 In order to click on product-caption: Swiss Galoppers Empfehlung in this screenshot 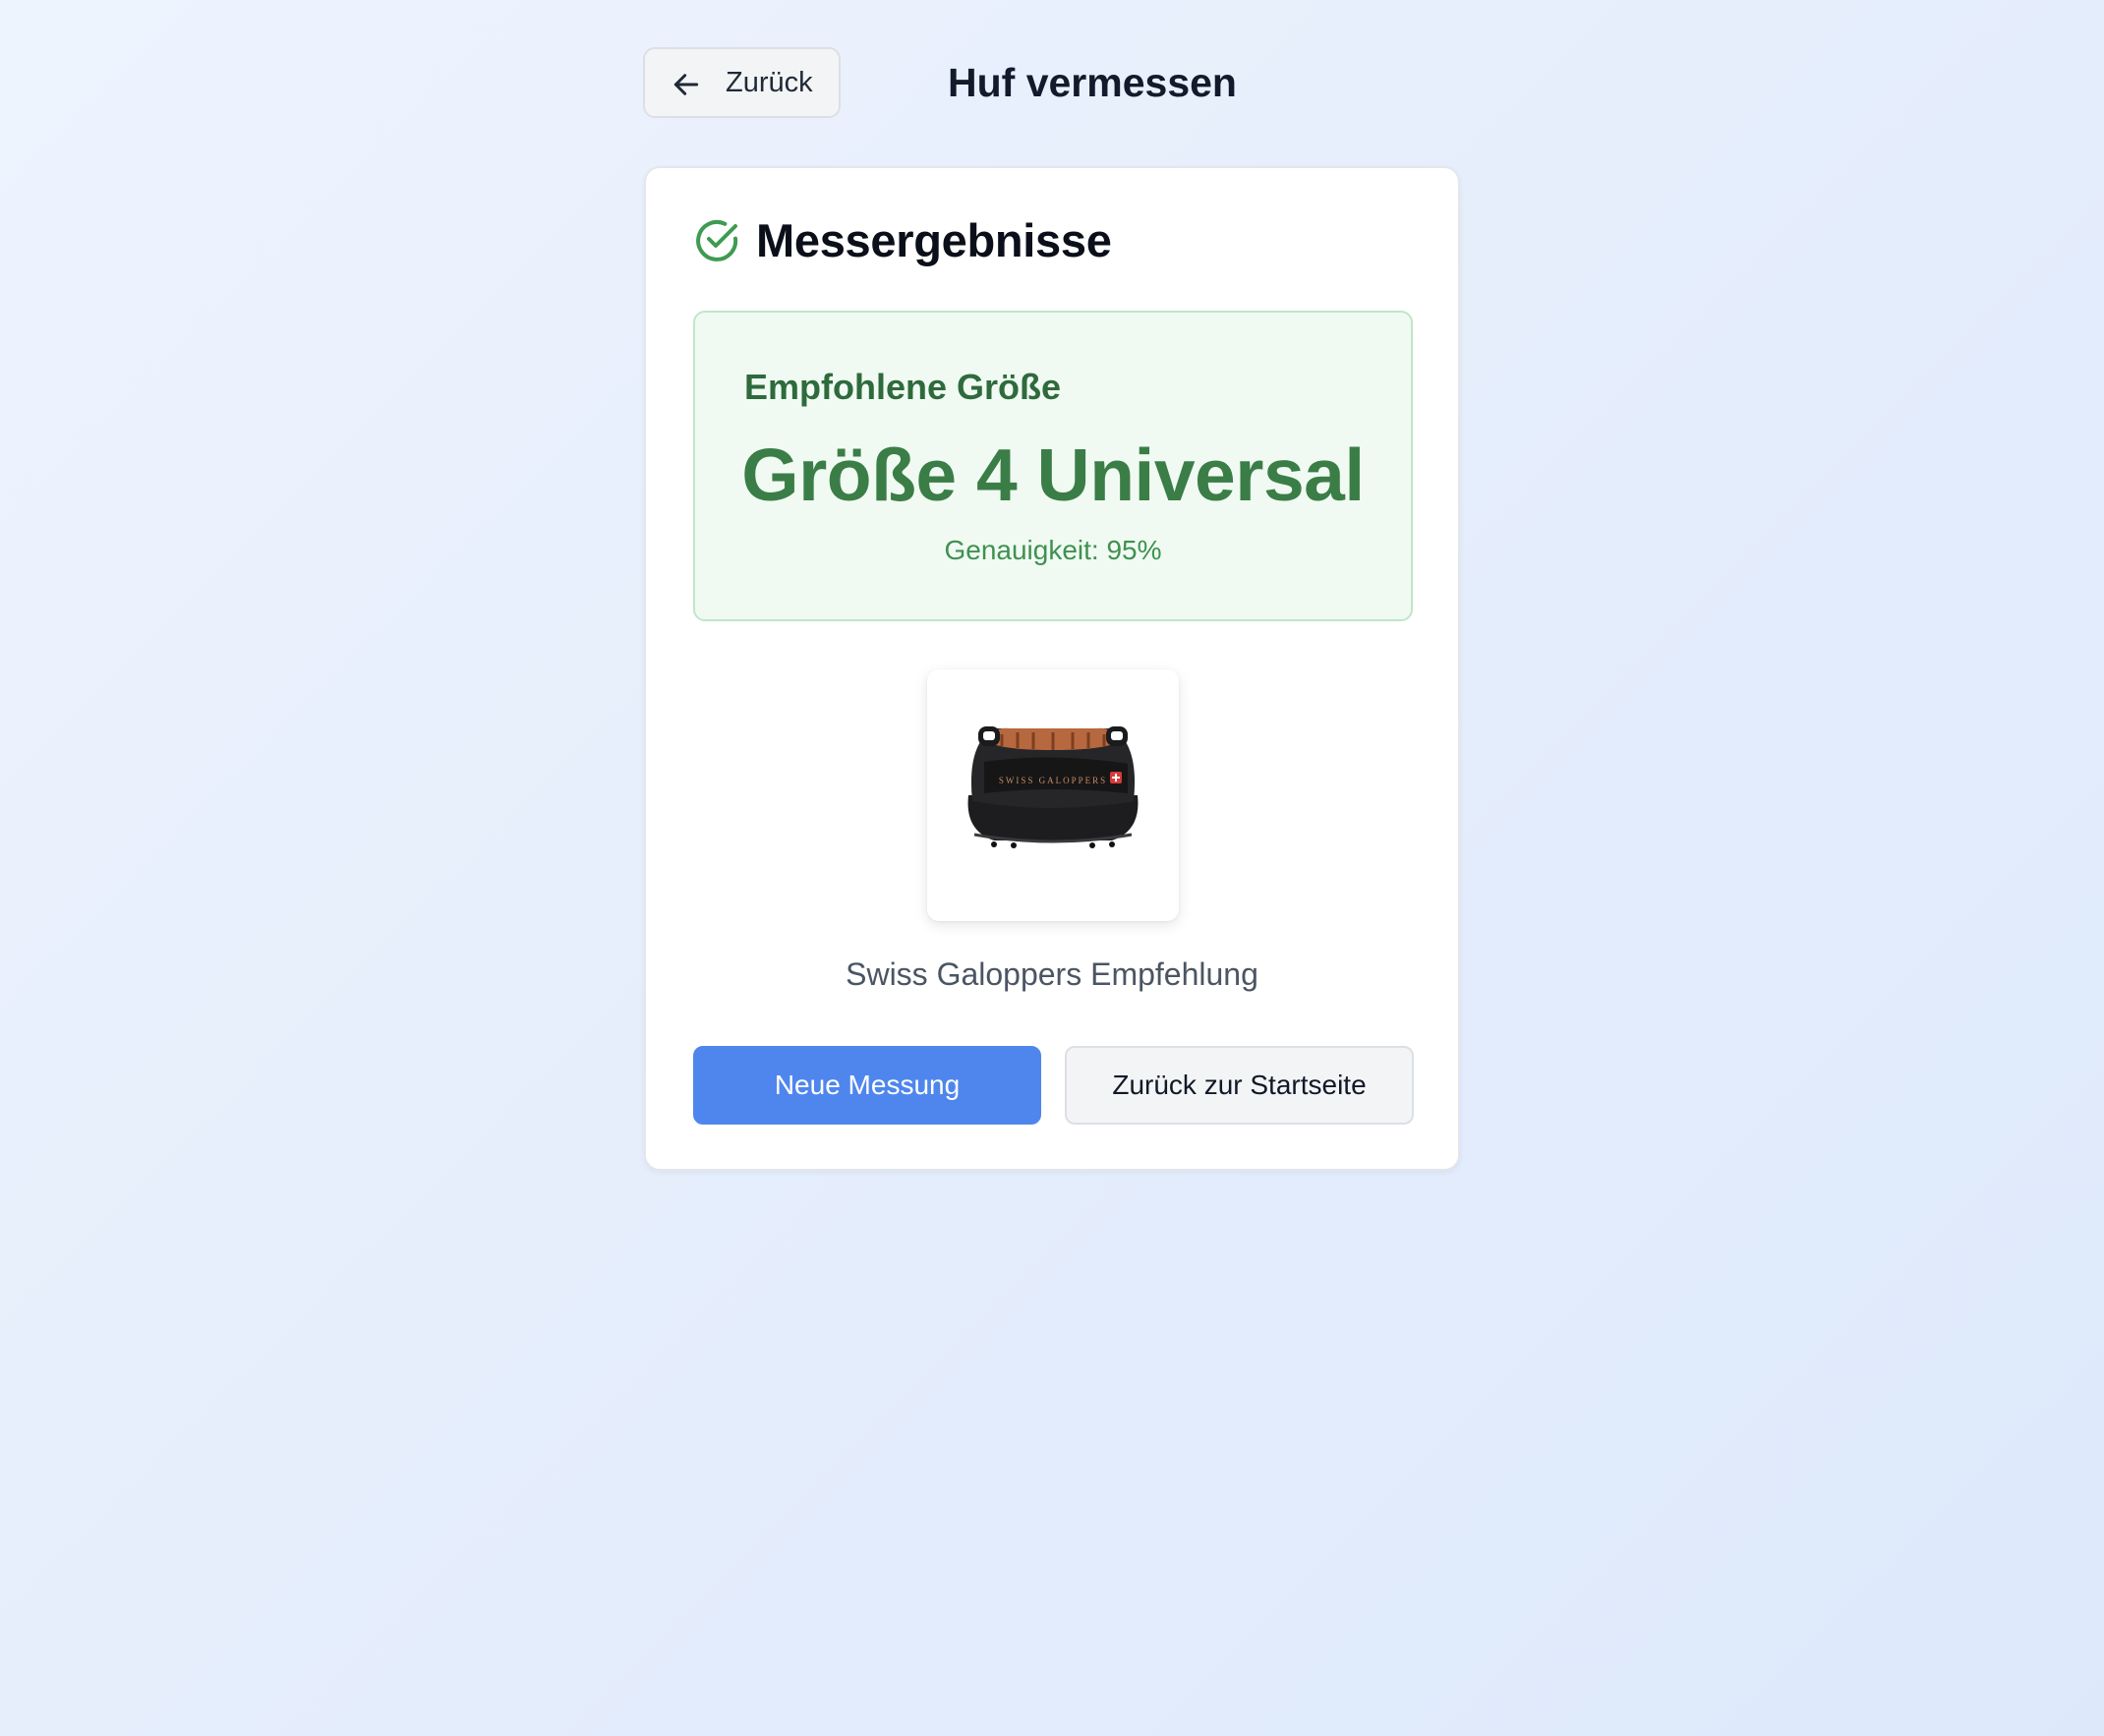, I will do `click(1052, 974)`.